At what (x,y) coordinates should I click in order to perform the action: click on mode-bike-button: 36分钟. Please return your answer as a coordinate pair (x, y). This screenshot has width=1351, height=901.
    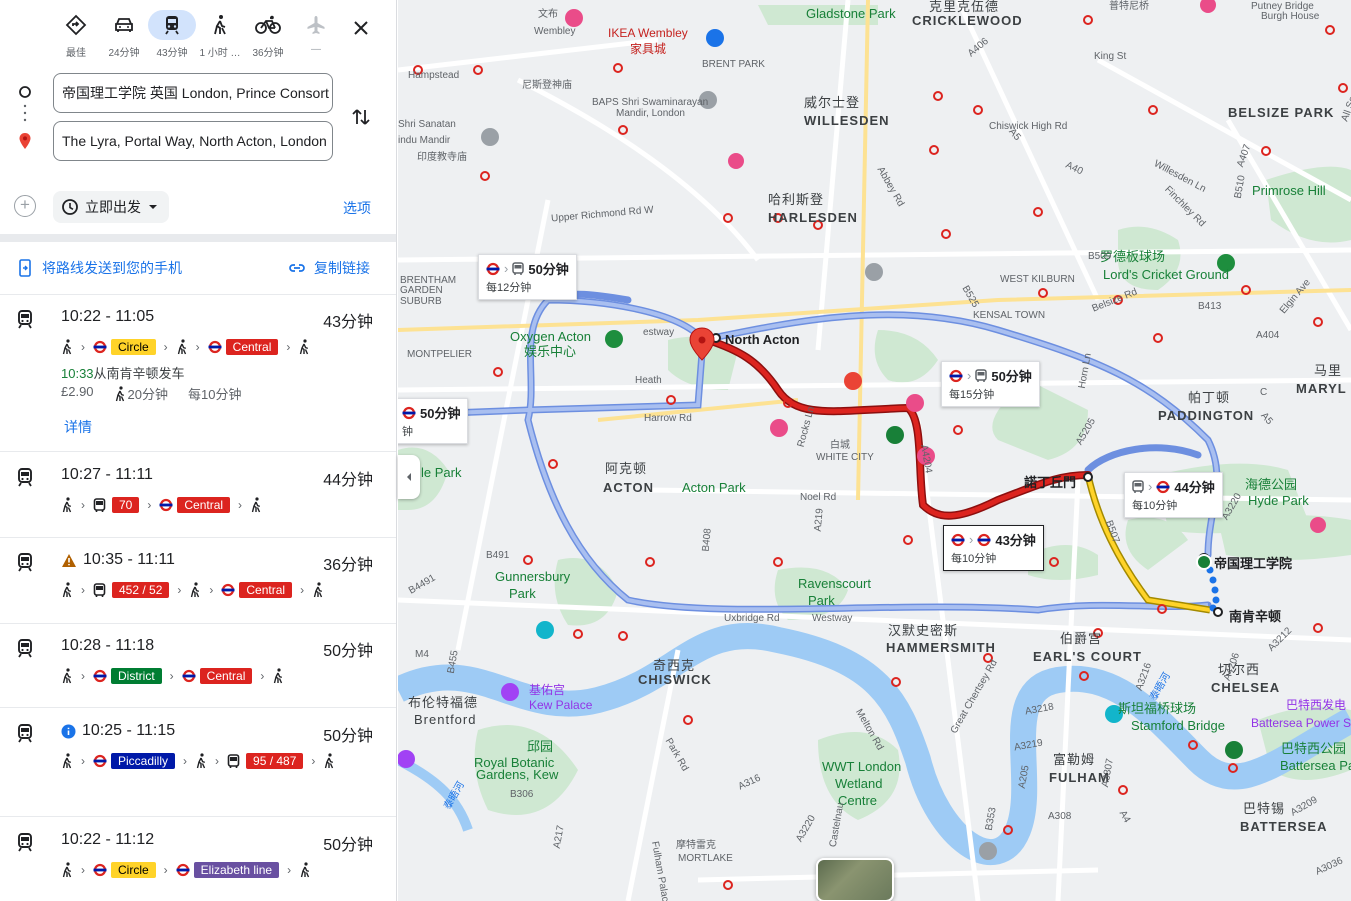
    Looking at the image, I should click on (268, 36).